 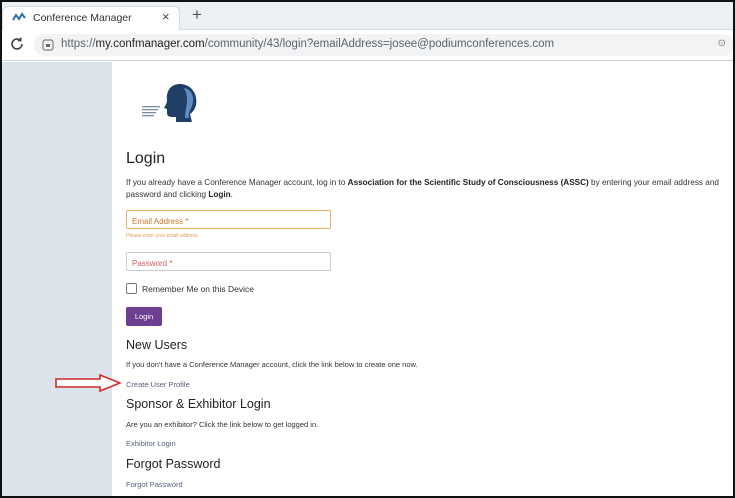 What do you see at coordinates (57, 279) in the screenshot?
I see `left-side-band` at bounding box center [57, 279].